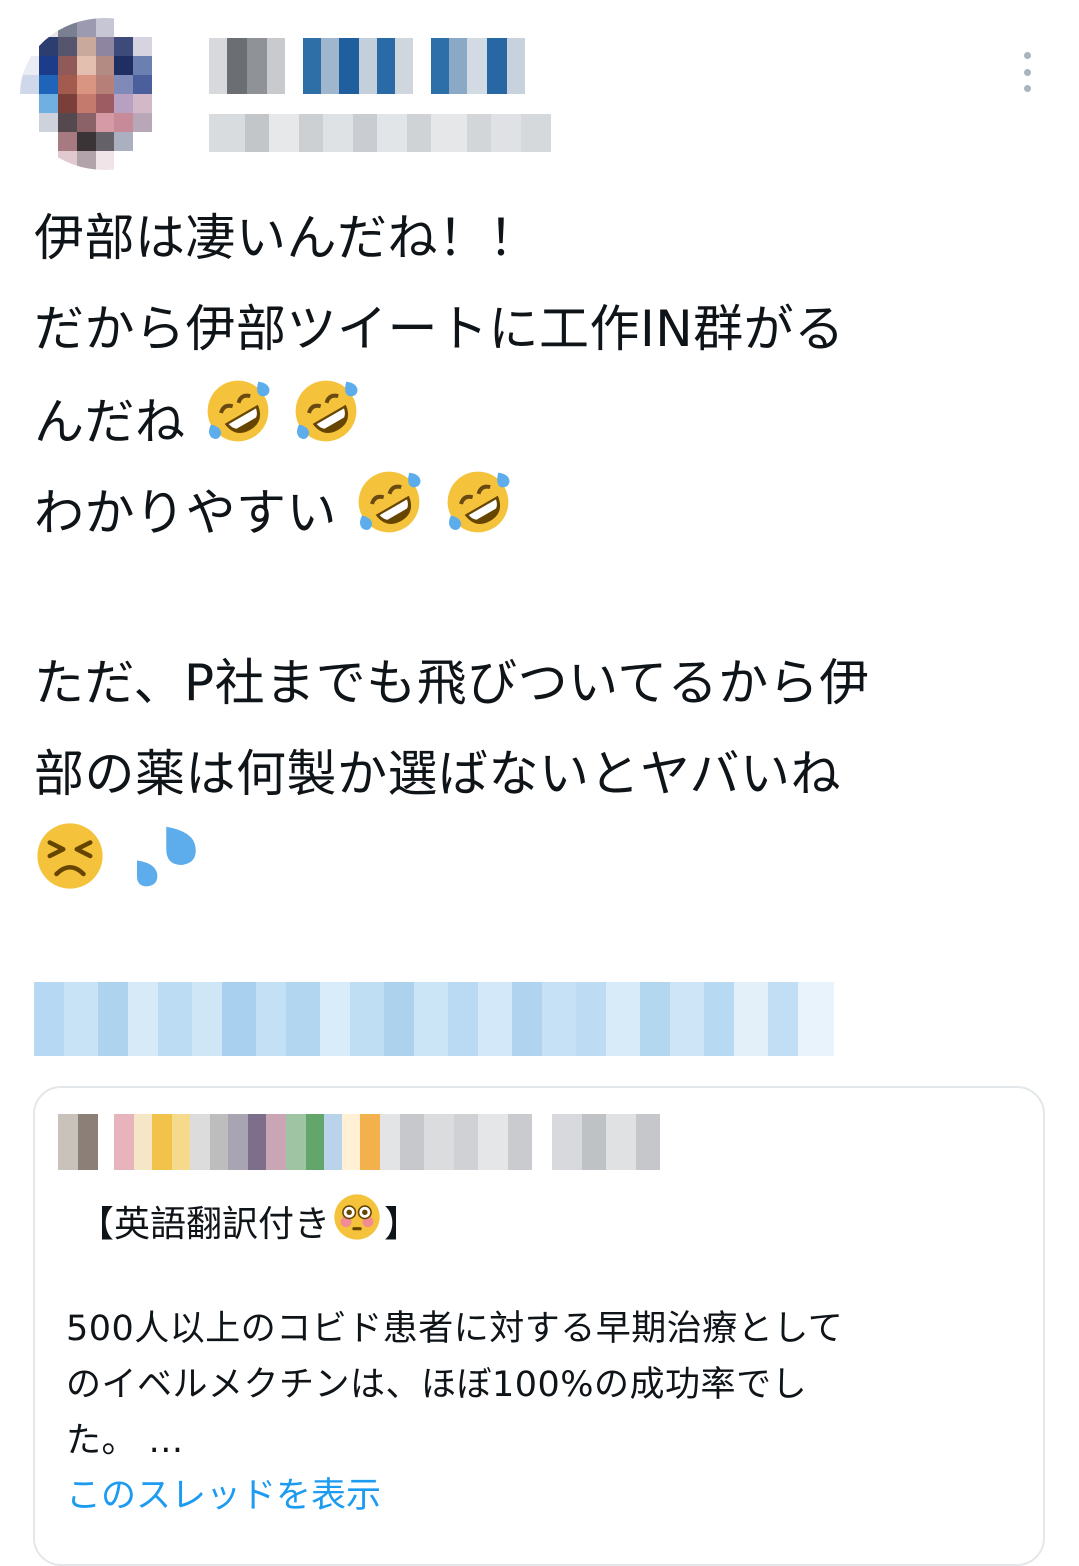  Describe the element at coordinates (452, 683) in the screenshot. I see `tweet-line: ただ、P社までも飛びついてるから伊` at that location.